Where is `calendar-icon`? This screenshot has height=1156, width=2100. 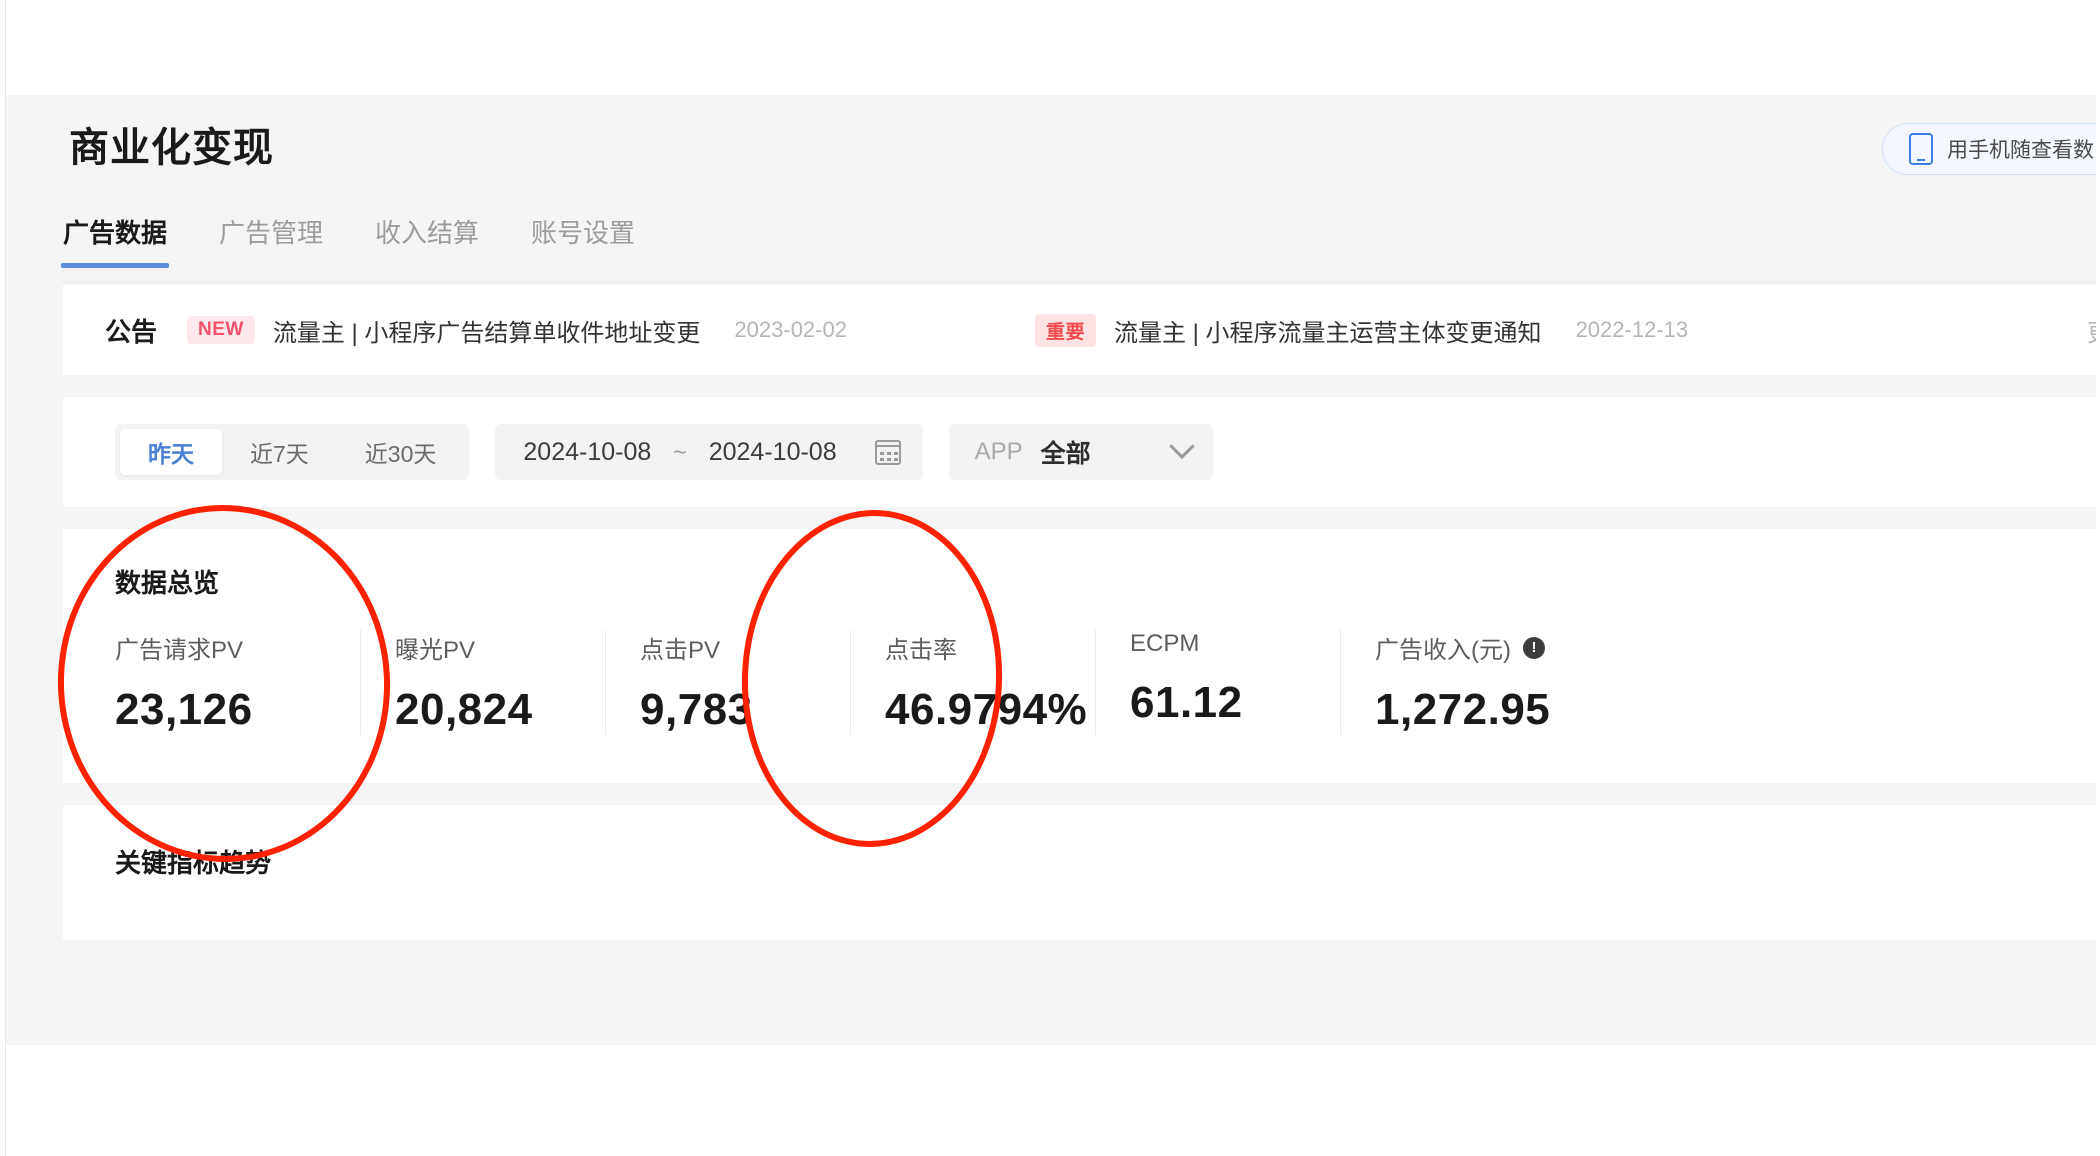
calendar-icon is located at coordinates (887, 452).